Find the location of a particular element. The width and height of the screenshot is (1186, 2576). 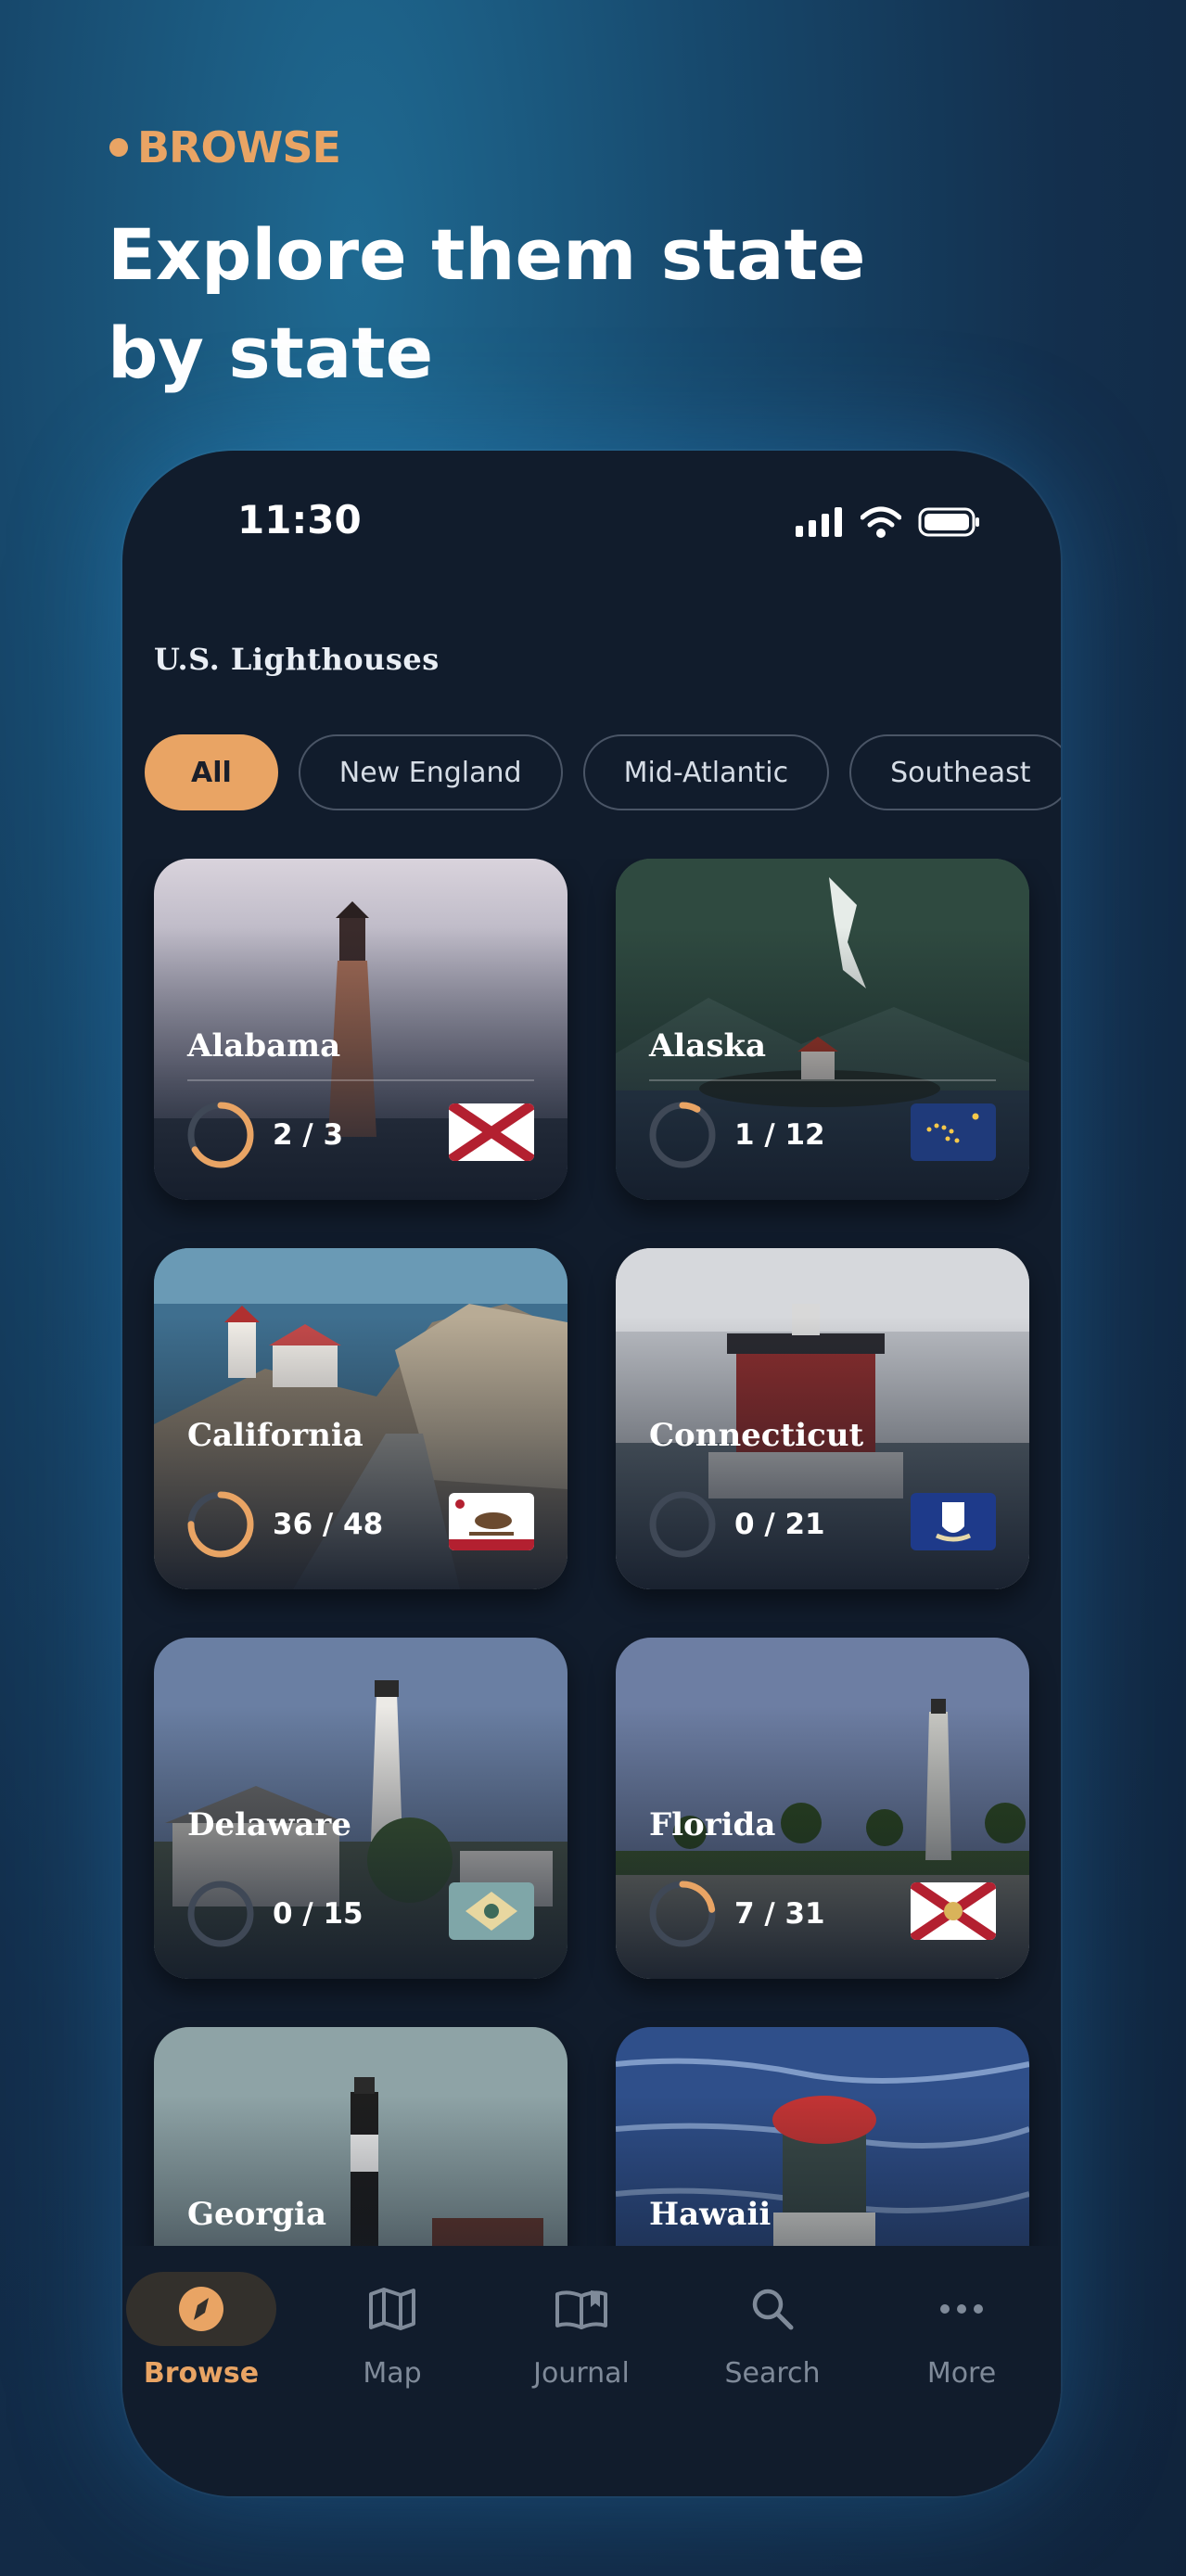

more-icon is located at coordinates (962, 2309).